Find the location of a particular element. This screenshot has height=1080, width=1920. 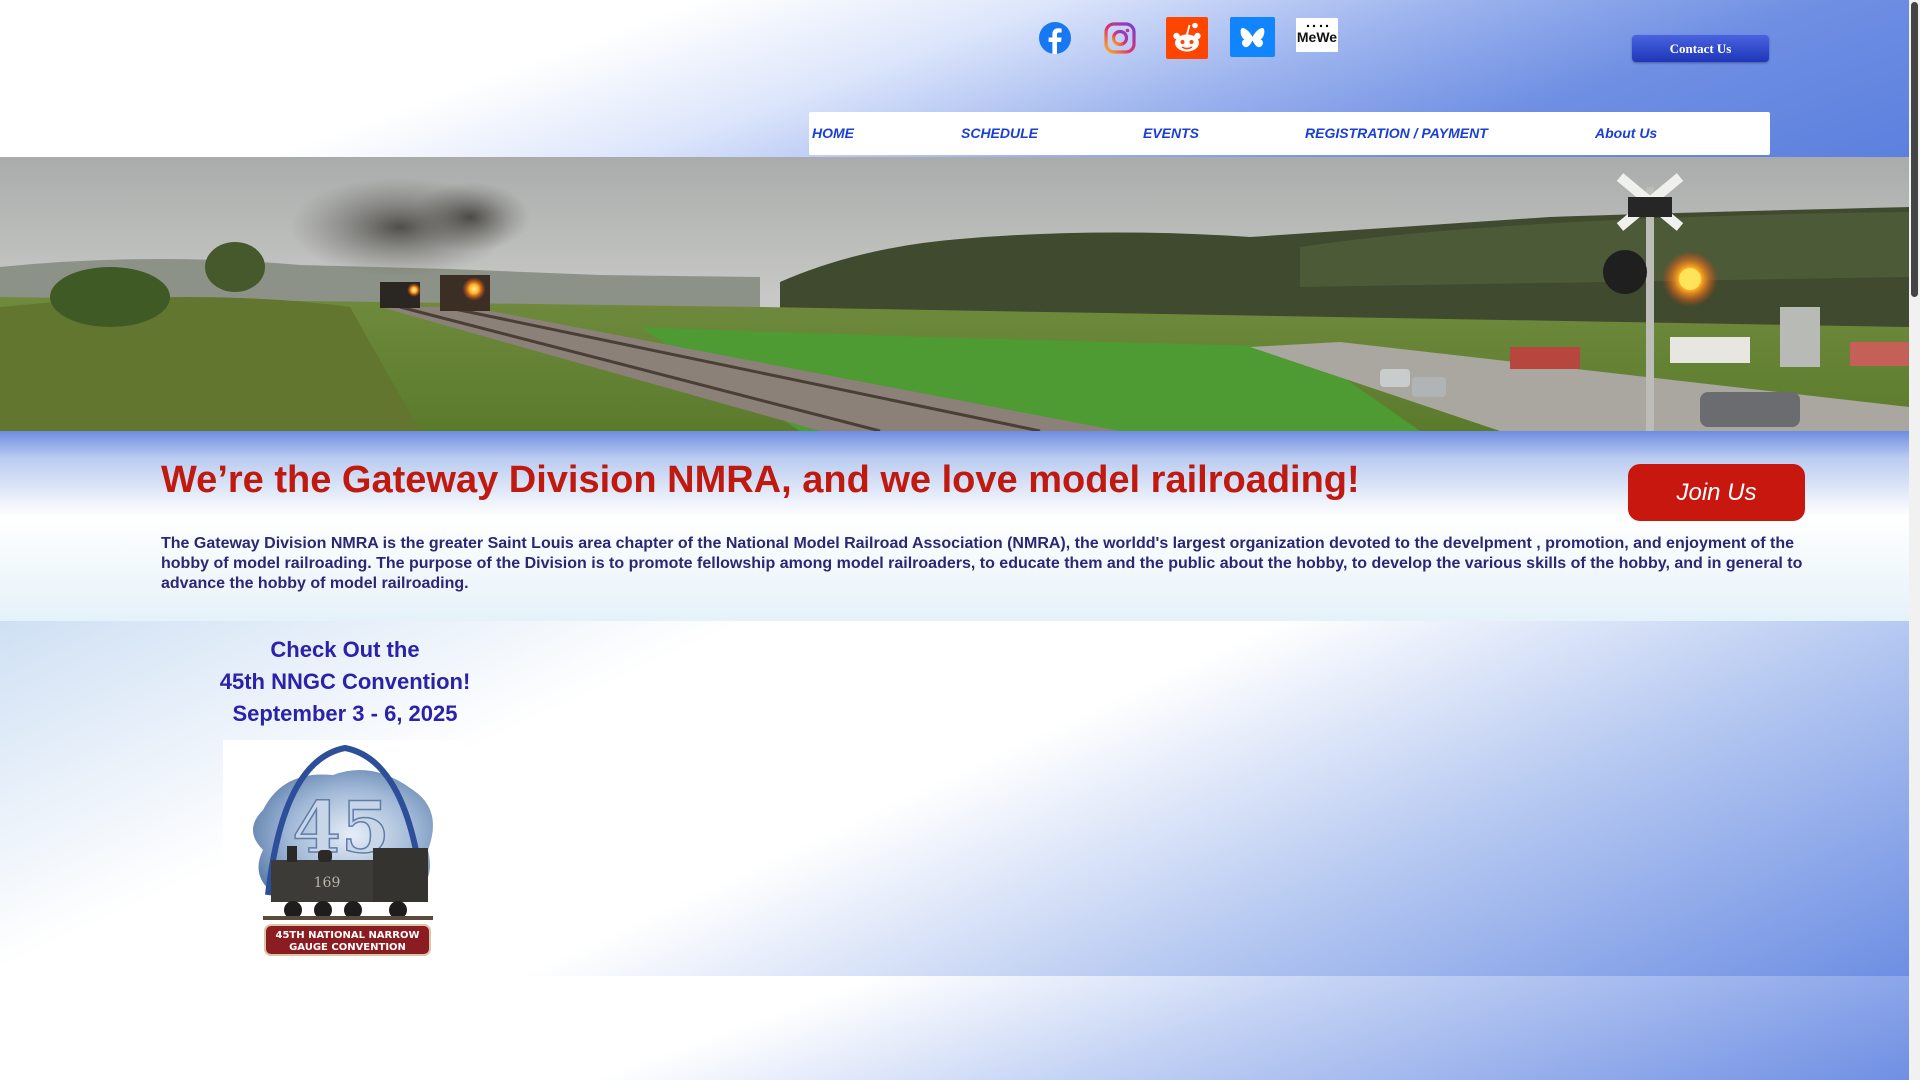

contact-us-button: Contact Us is located at coordinates (1700, 48).